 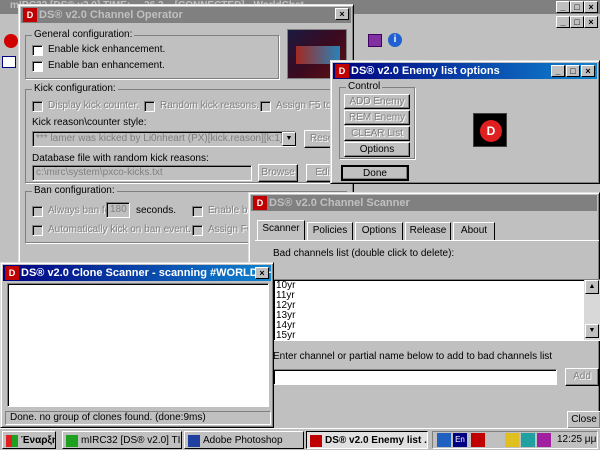 I want to click on tab-policies: Policies, so click(x=330, y=231).